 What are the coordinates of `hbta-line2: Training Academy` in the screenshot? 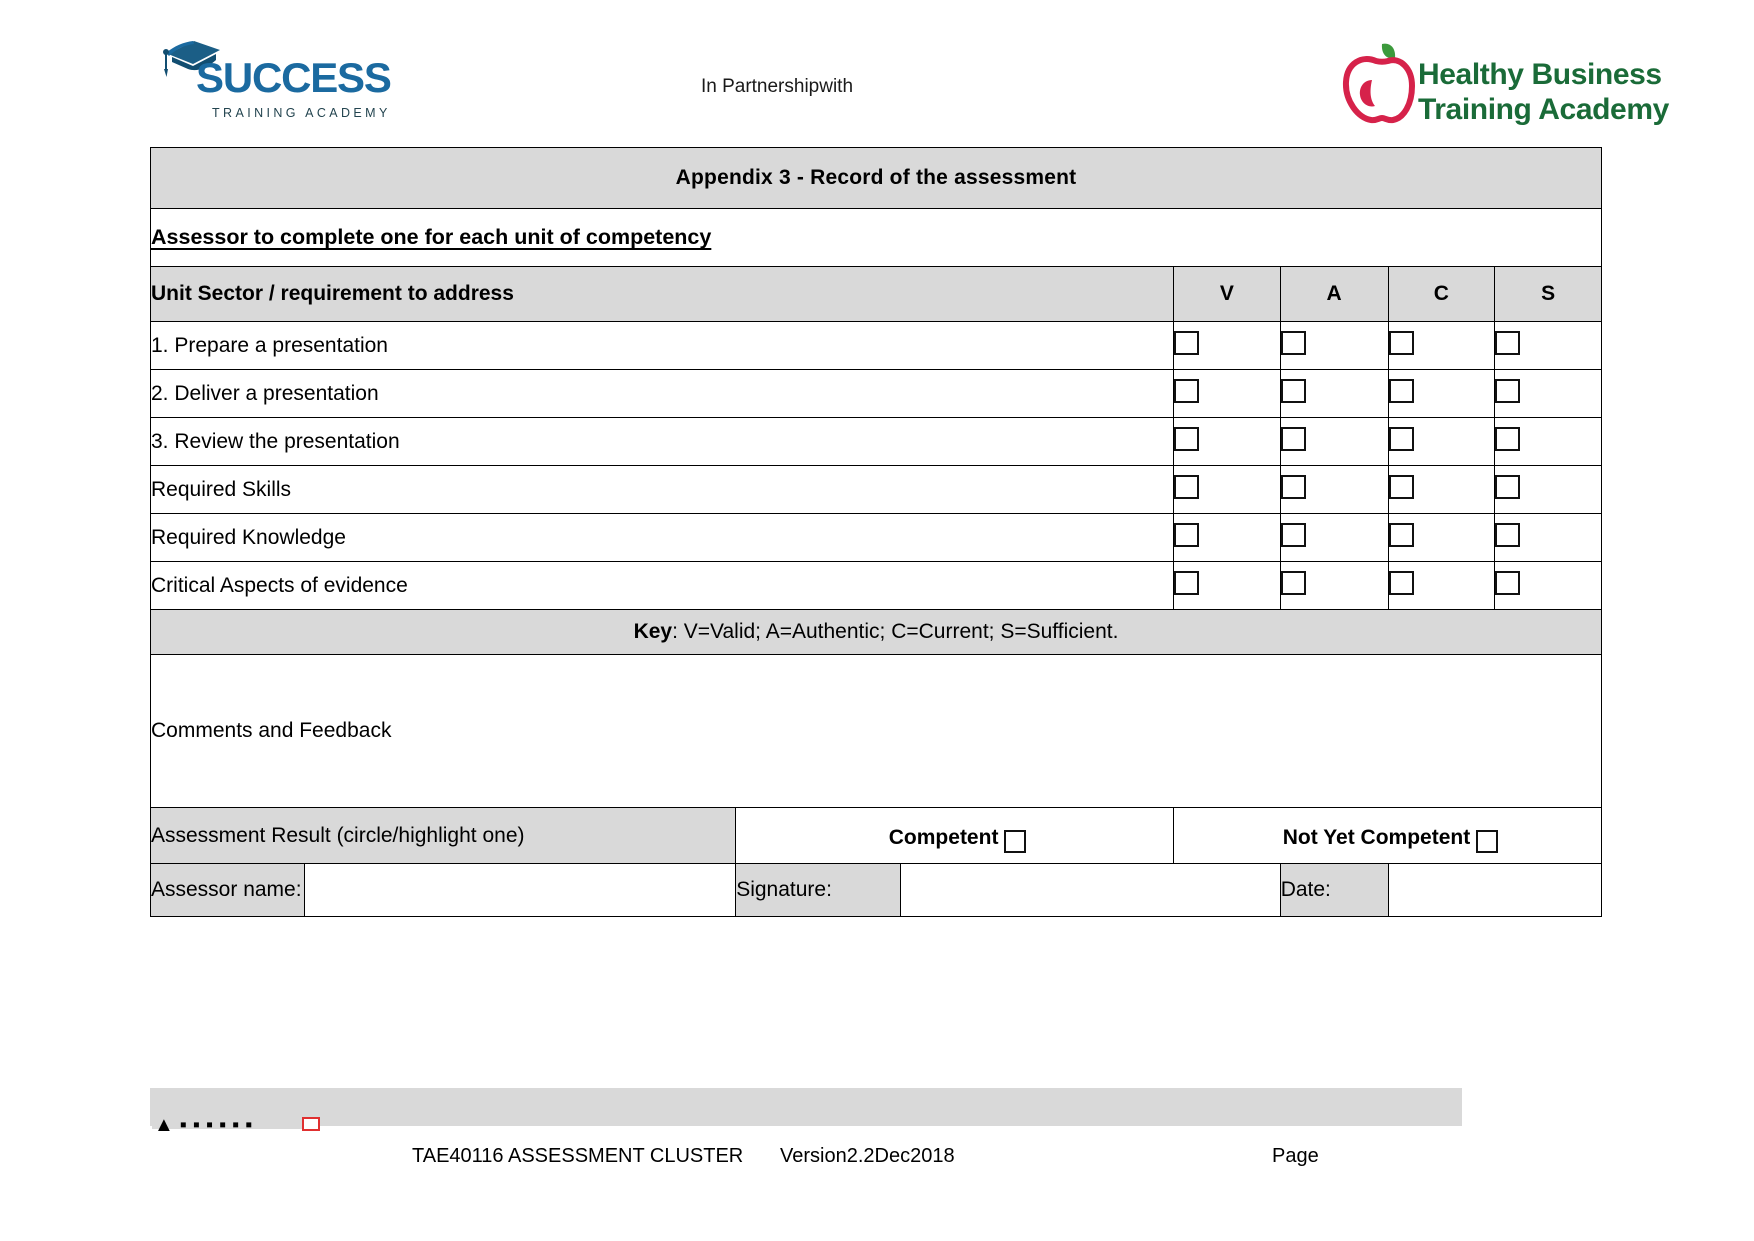 It's located at (1543, 109).